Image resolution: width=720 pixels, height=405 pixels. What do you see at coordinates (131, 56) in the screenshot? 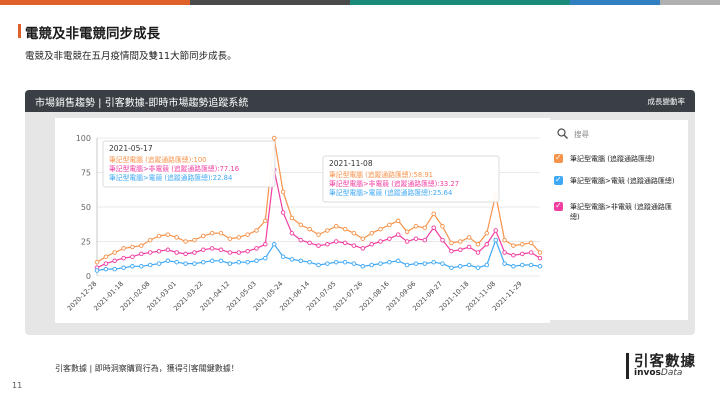
I see `slide-subtitle: 電競及非電競在五月疫情間及雙11大節同步成長。` at bounding box center [131, 56].